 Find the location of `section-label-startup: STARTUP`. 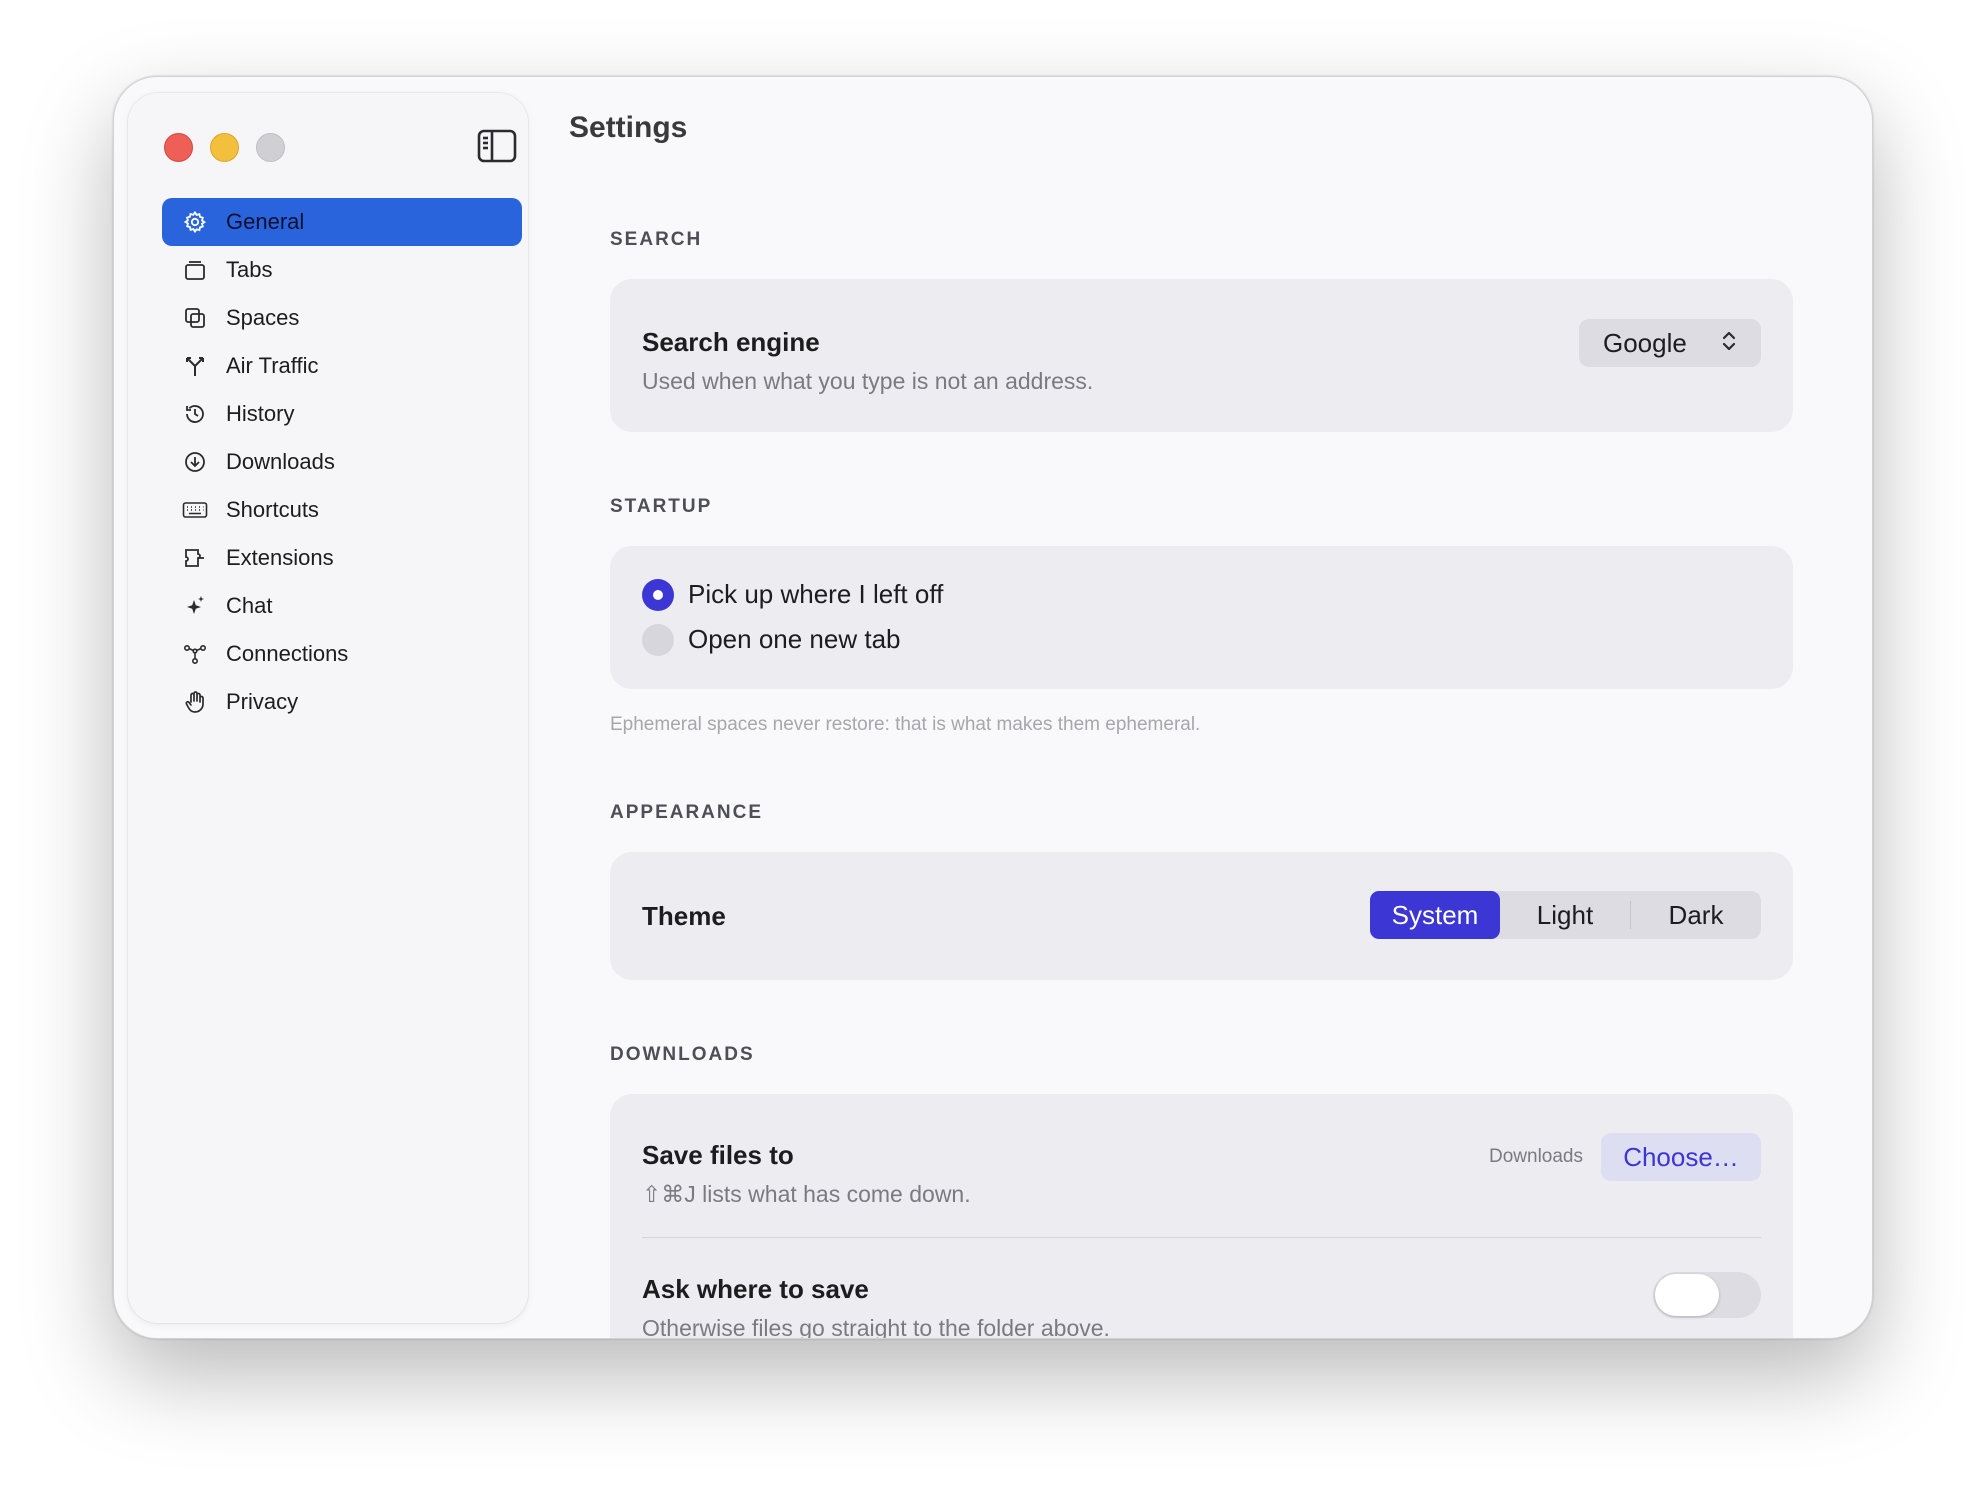

section-label-startup: STARTUP is located at coordinates (661, 506).